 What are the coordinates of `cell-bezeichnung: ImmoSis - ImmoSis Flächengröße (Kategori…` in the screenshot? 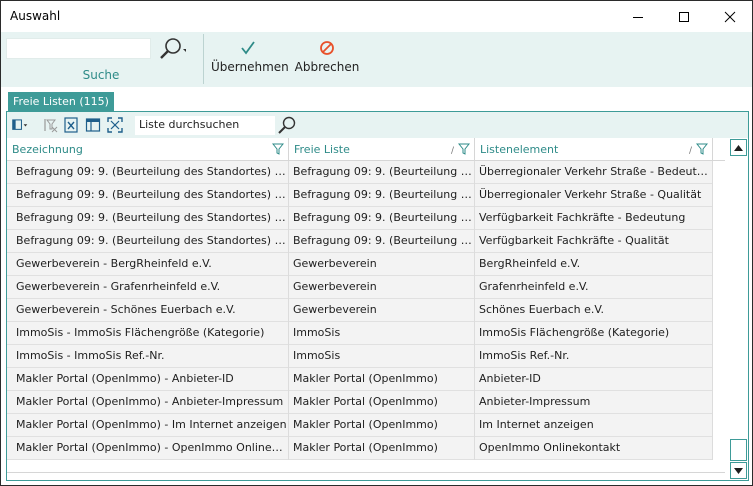 It's located at (150, 333).